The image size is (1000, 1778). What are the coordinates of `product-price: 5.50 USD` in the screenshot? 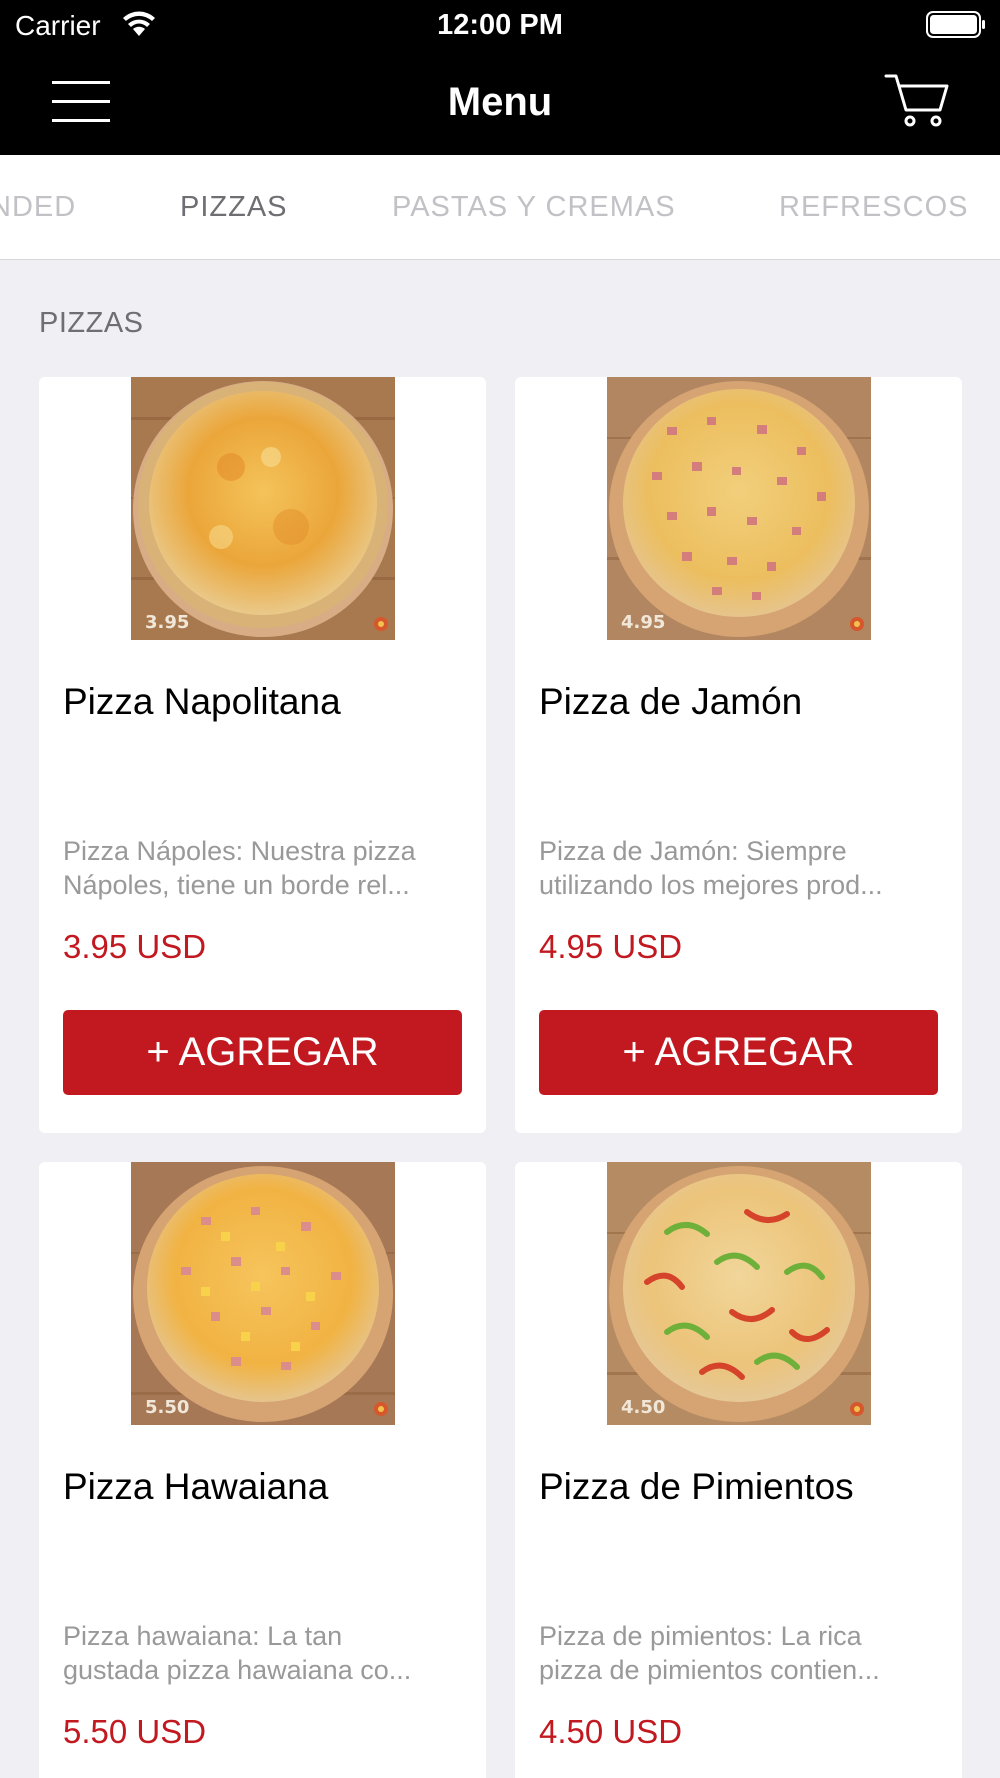 It's located at (135, 1731).